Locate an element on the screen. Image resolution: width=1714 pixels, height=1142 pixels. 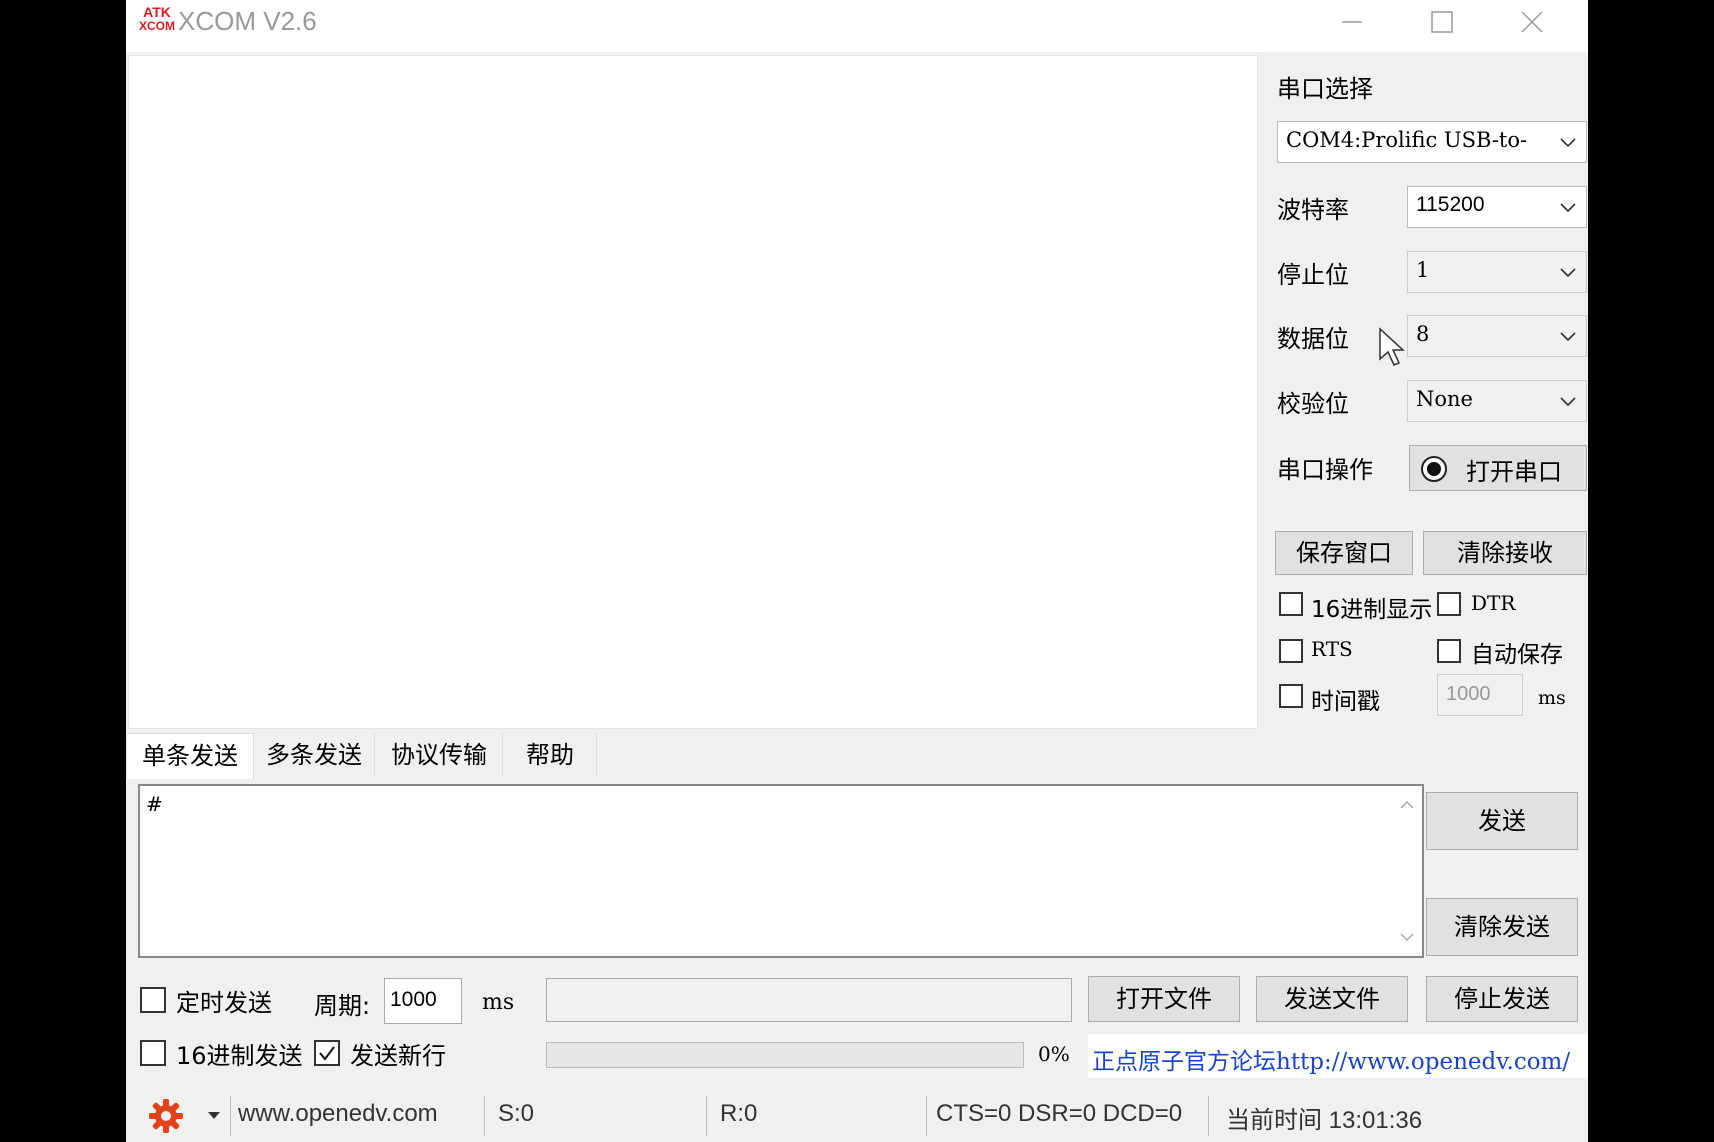
period-value: 1000 is located at coordinates (413, 999).